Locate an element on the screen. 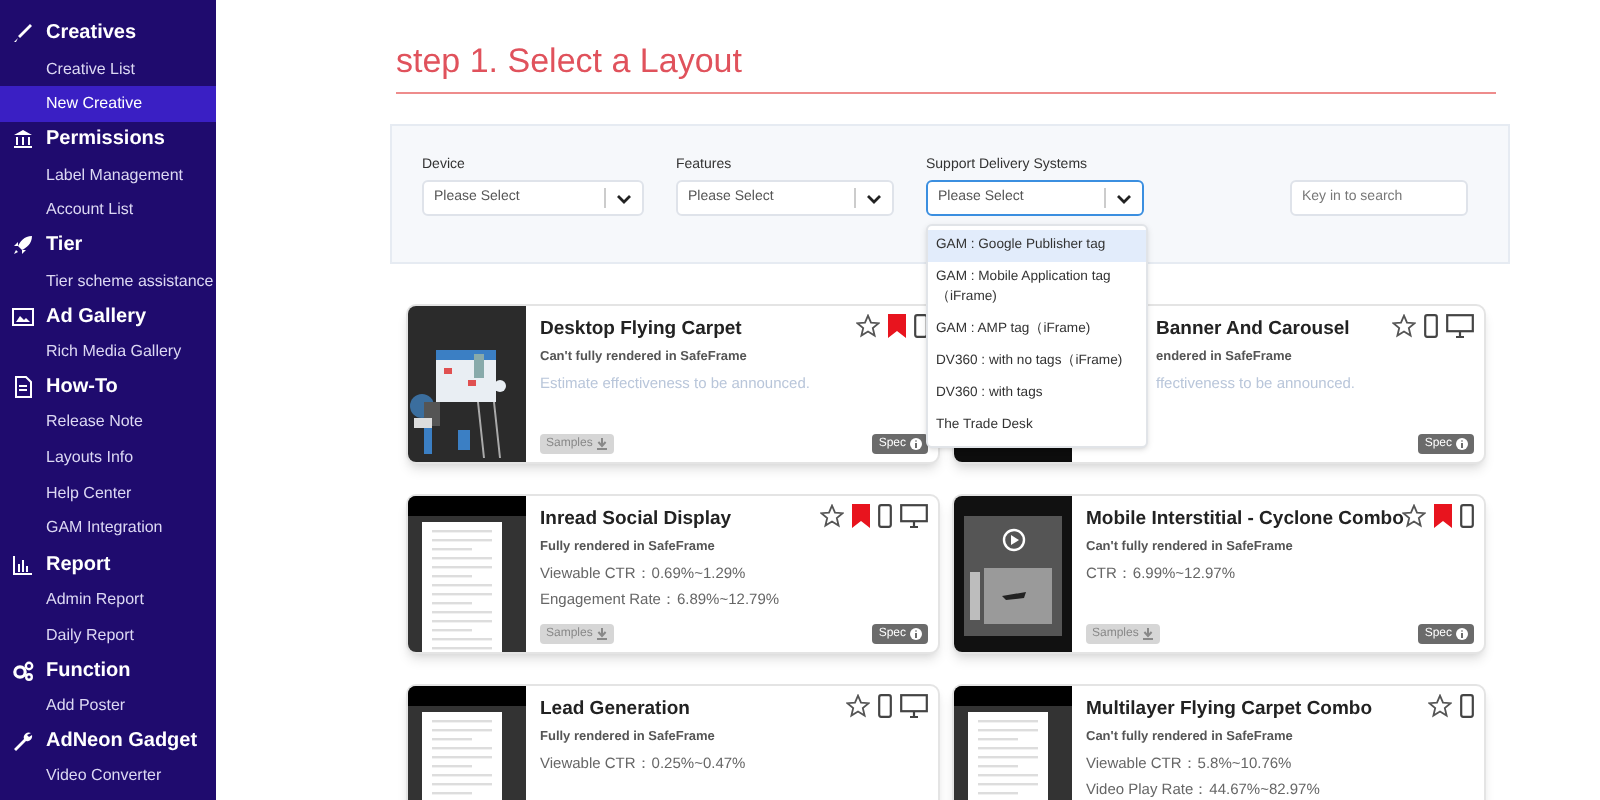  card-title: Inread Social Display is located at coordinates (636, 520).